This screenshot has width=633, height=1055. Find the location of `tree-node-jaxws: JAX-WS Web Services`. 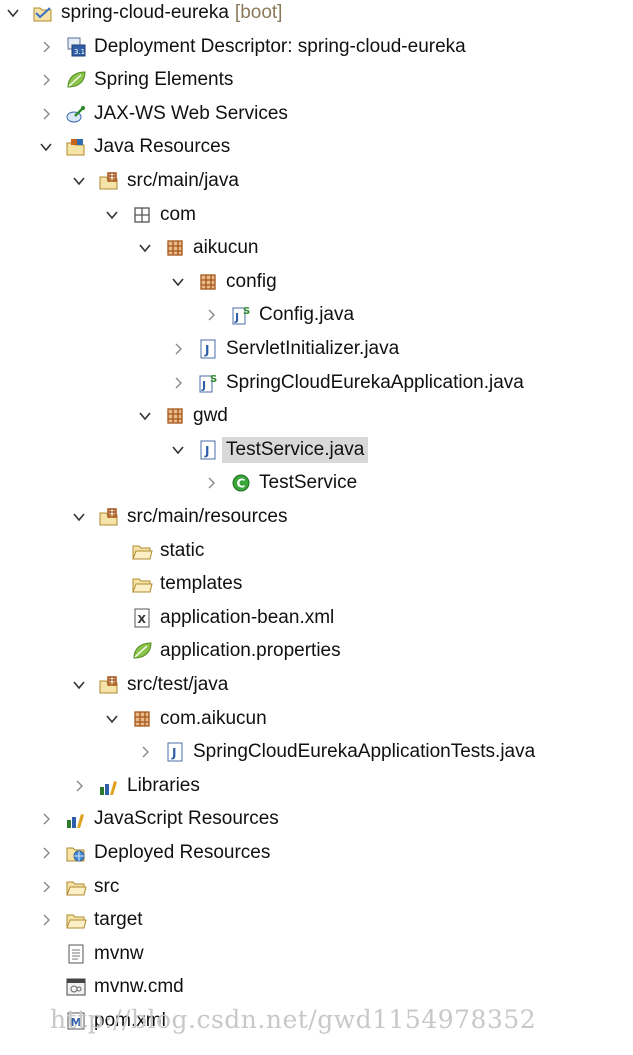

tree-node-jaxws: JAX-WS Web Services is located at coordinates (163, 114).